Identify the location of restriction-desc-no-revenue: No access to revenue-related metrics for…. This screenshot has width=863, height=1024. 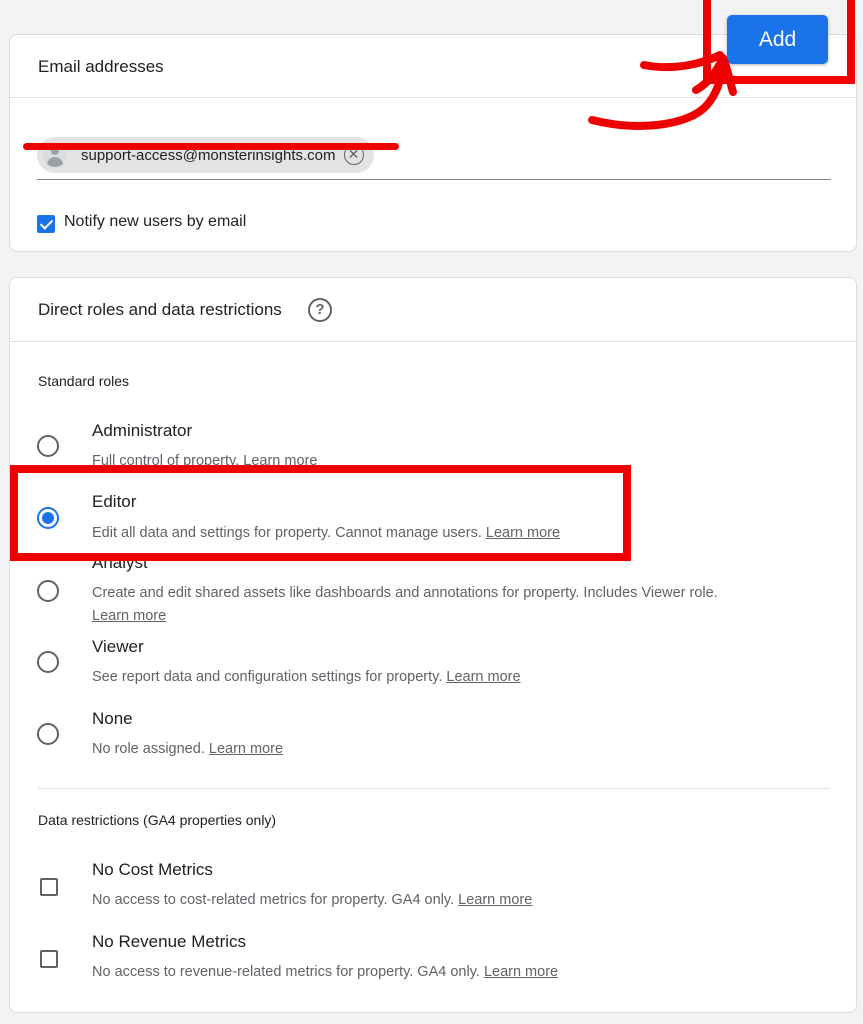
(462, 972).